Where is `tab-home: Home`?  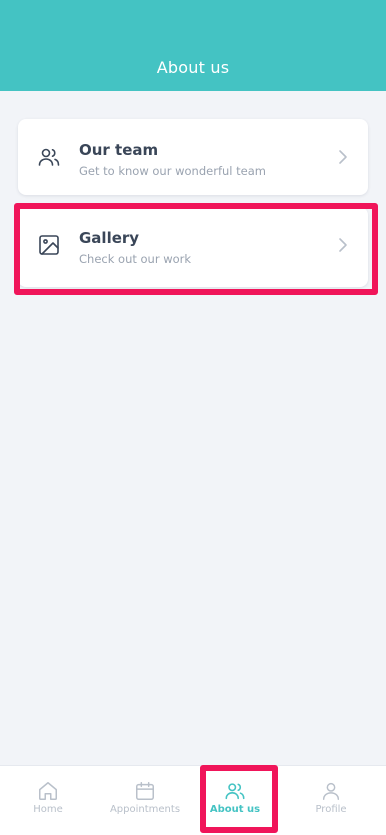 tab-home: Home is located at coordinates (48, 800).